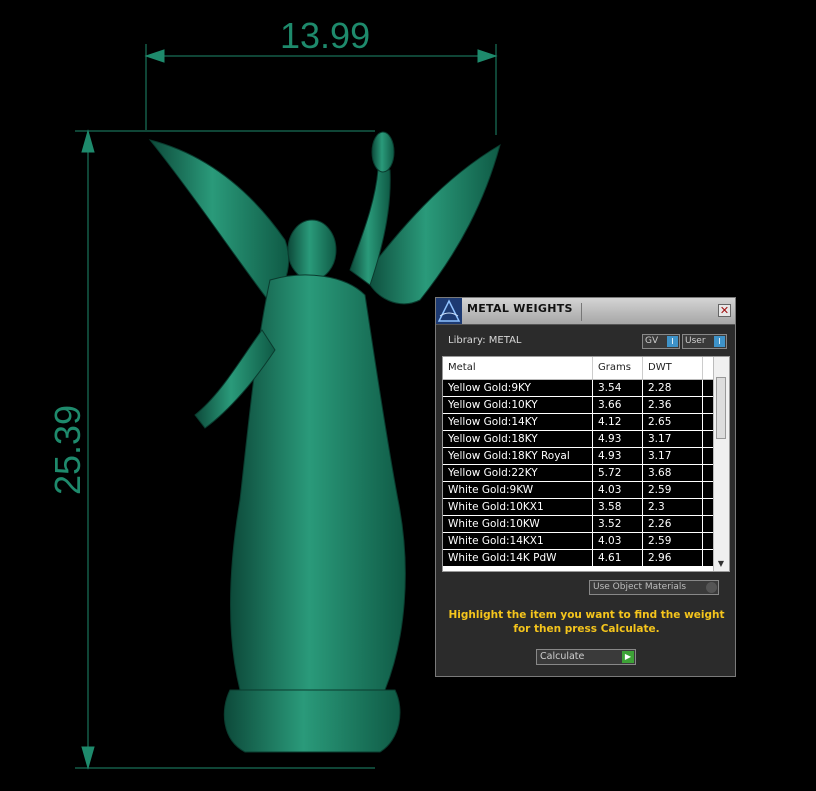  I want to click on table-row: White Gold:10KX1 3.58 2.3, so click(579, 507).